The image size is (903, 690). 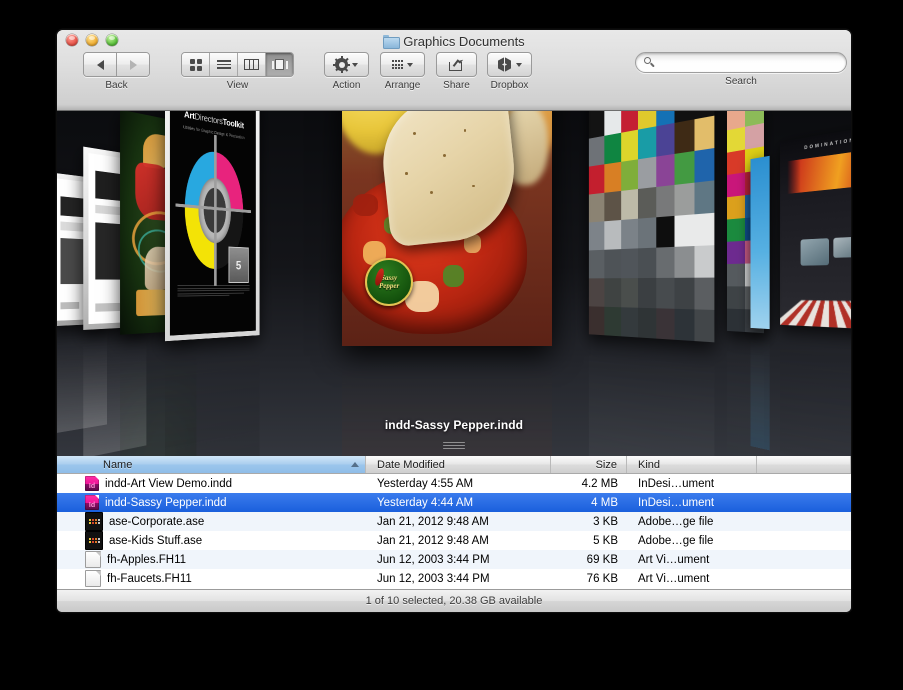 I want to click on row-kind: Art Vi…ument, so click(x=674, y=559).